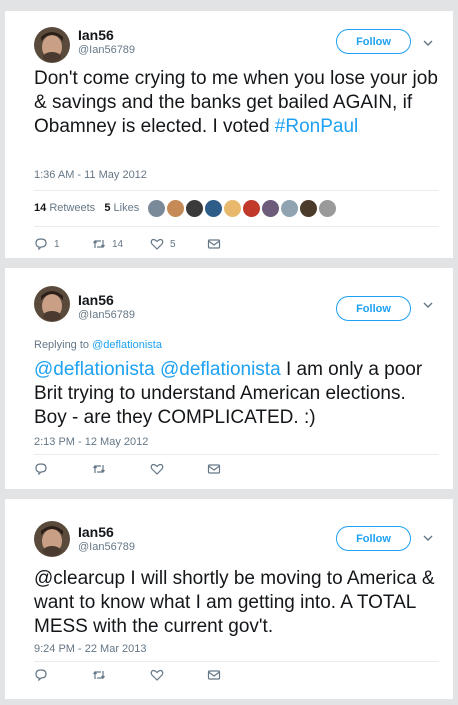 This screenshot has width=458, height=705. What do you see at coordinates (127, 345) in the screenshot?
I see `replying-to-user-link: @deflationista` at bounding box center [127, 345].